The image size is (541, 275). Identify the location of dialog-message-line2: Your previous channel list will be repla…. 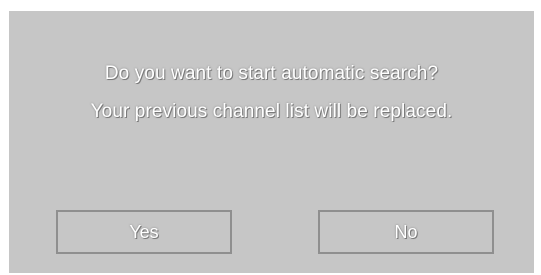
(271, 111).